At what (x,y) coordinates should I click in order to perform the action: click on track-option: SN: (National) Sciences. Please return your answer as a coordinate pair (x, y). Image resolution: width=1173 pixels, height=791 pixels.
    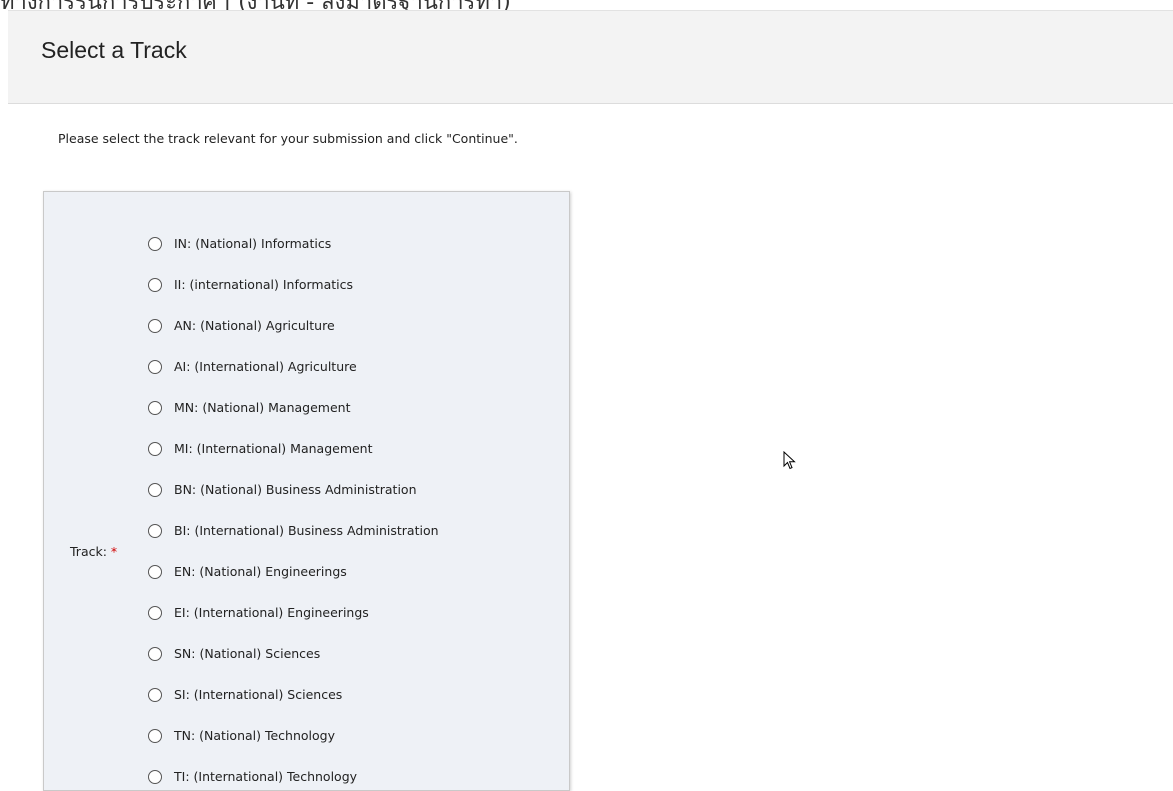
    Looking at the image, I should click on (293, 664).